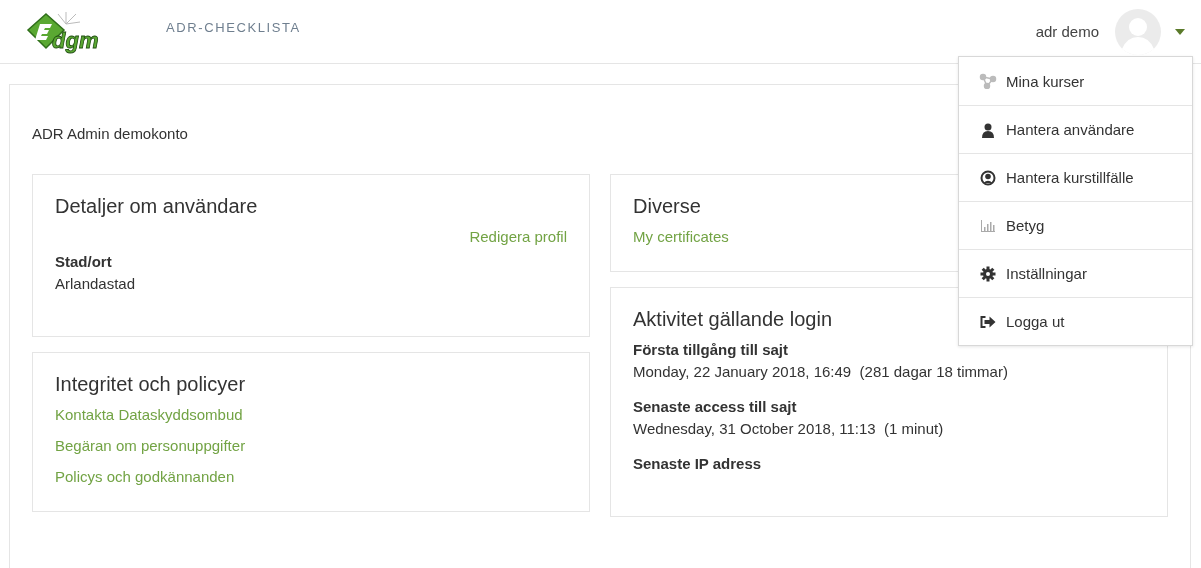  What do you see at coordinates (988, 129) in the screenshot?
I see `user-icon` at bounding box center [988, 129].